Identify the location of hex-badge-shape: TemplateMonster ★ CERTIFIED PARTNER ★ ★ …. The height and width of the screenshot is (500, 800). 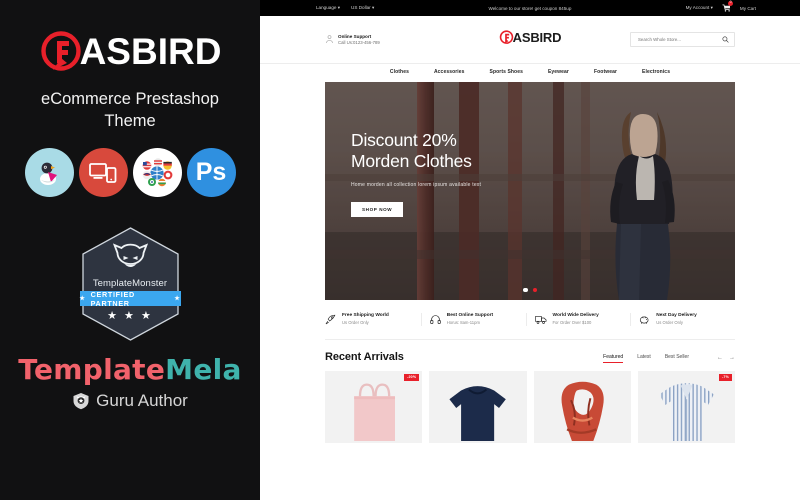
(130, 284).